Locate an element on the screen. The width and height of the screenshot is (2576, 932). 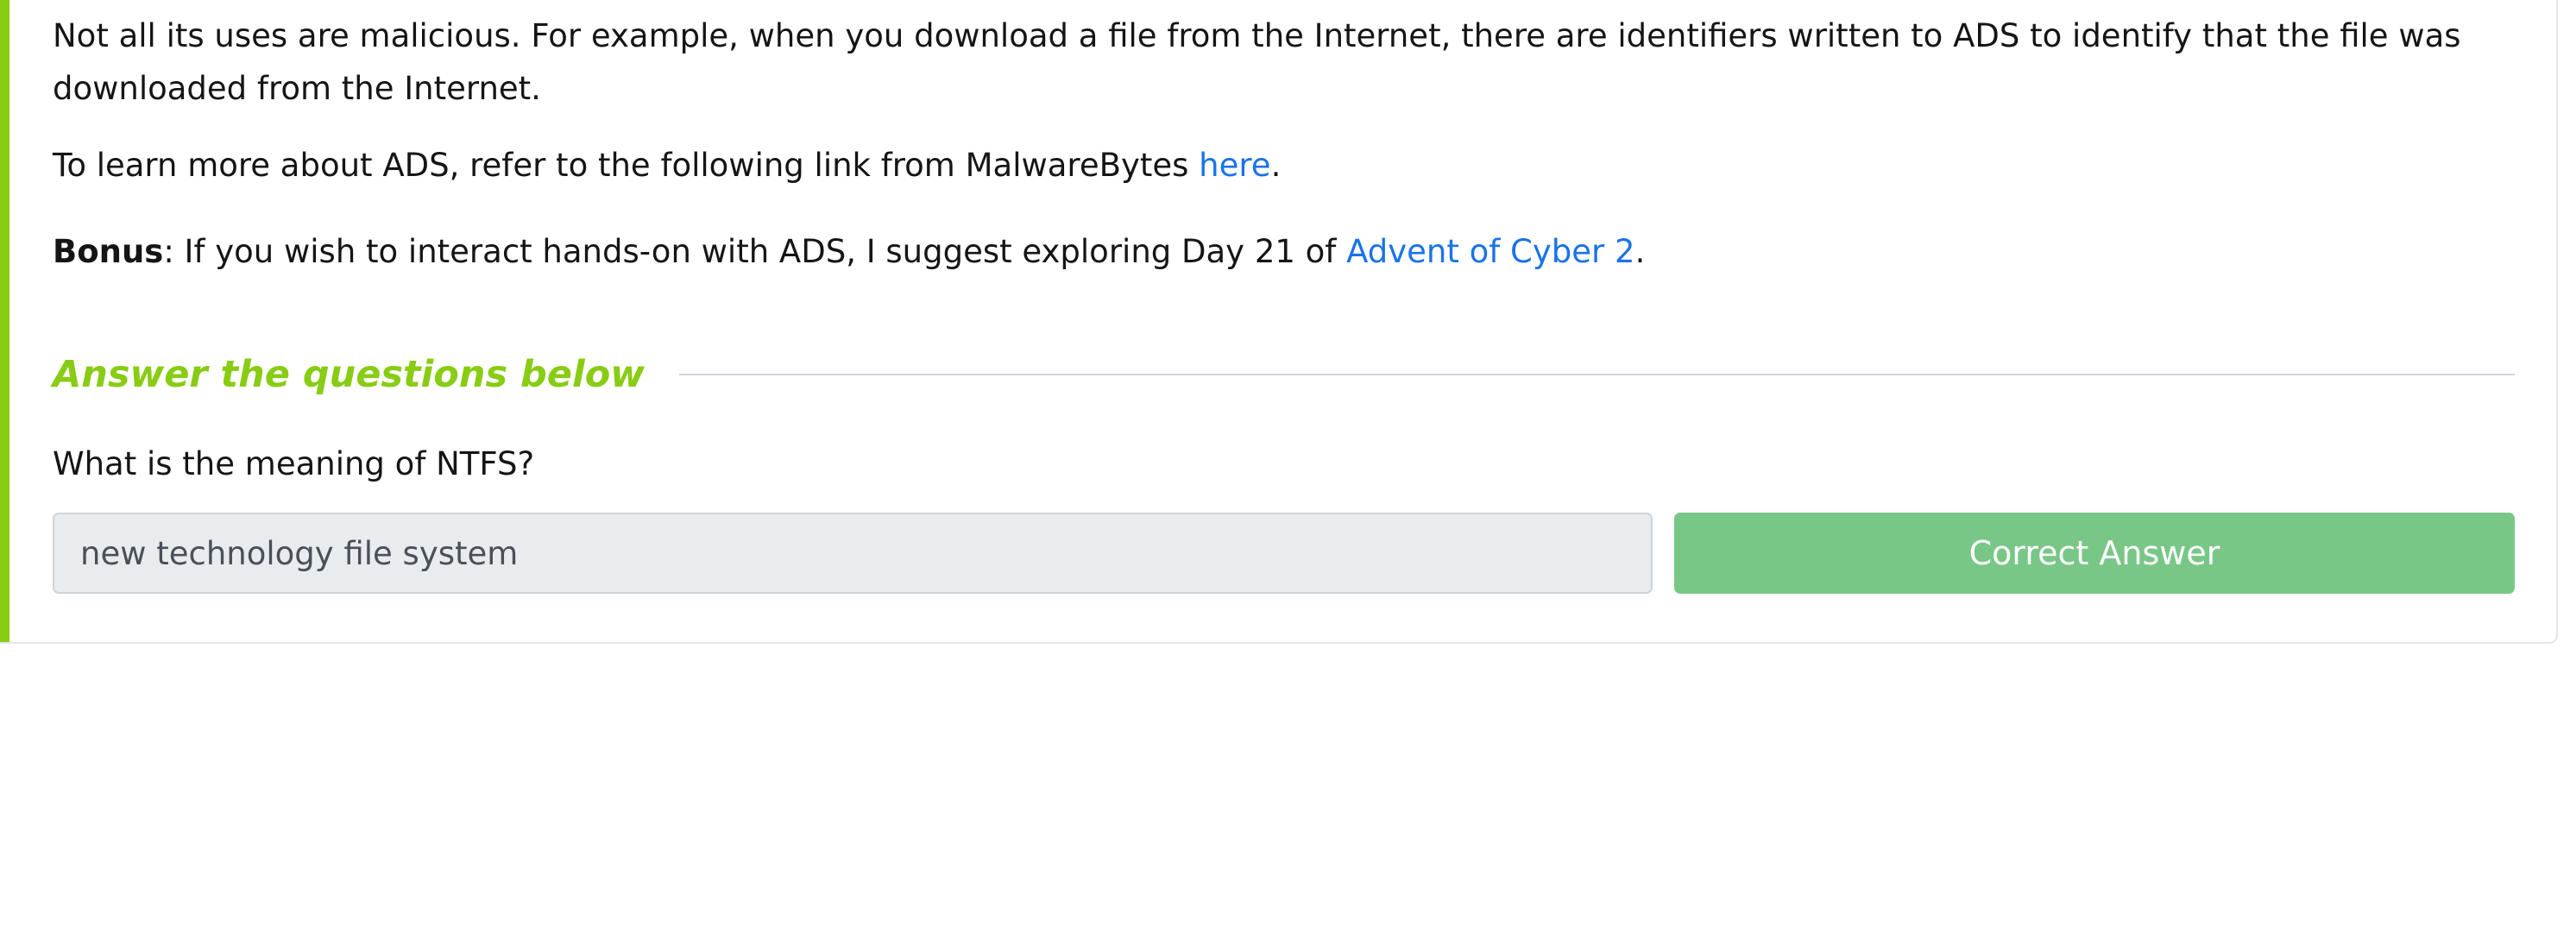
answer-section-header: Answer the questions below is located at coordinates (1284, 374).